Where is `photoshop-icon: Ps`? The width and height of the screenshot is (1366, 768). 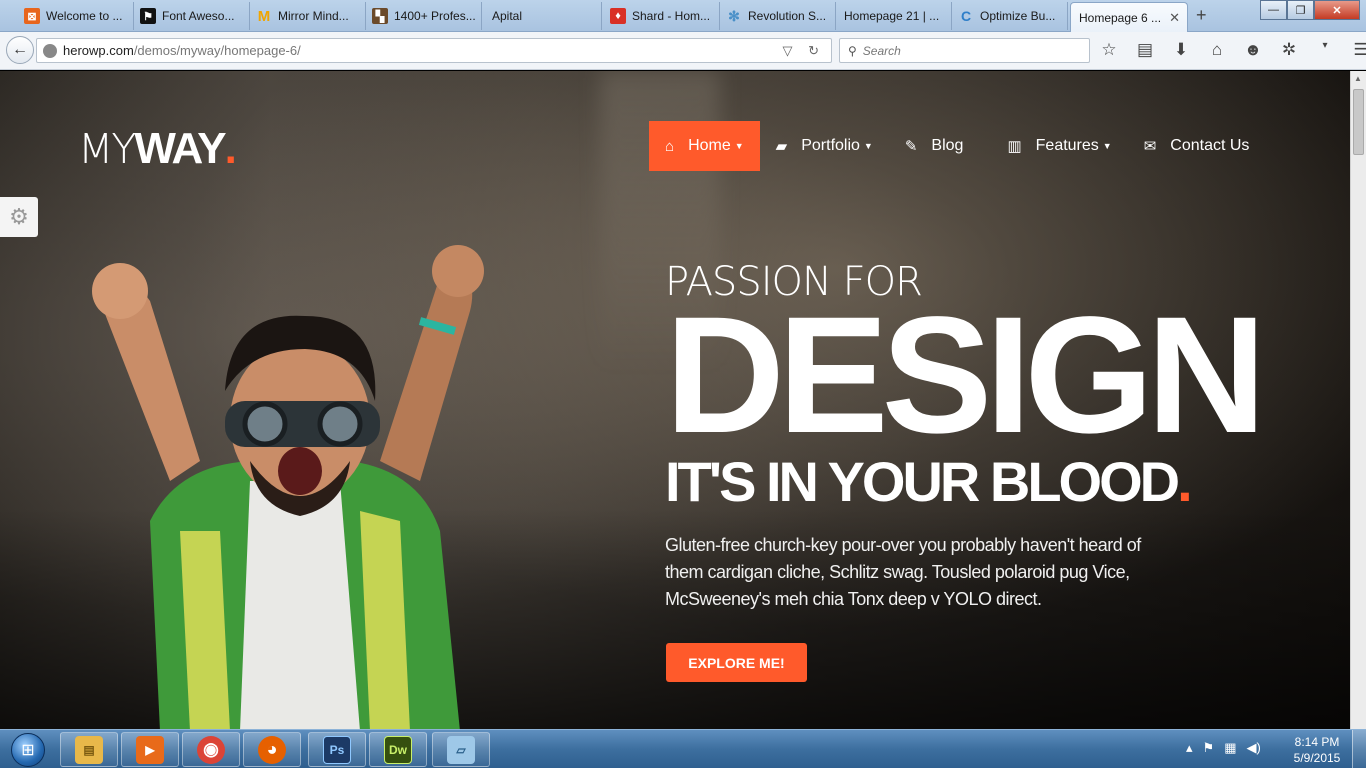
photoshop-icon: Ps is located at coordinates (337, 749).